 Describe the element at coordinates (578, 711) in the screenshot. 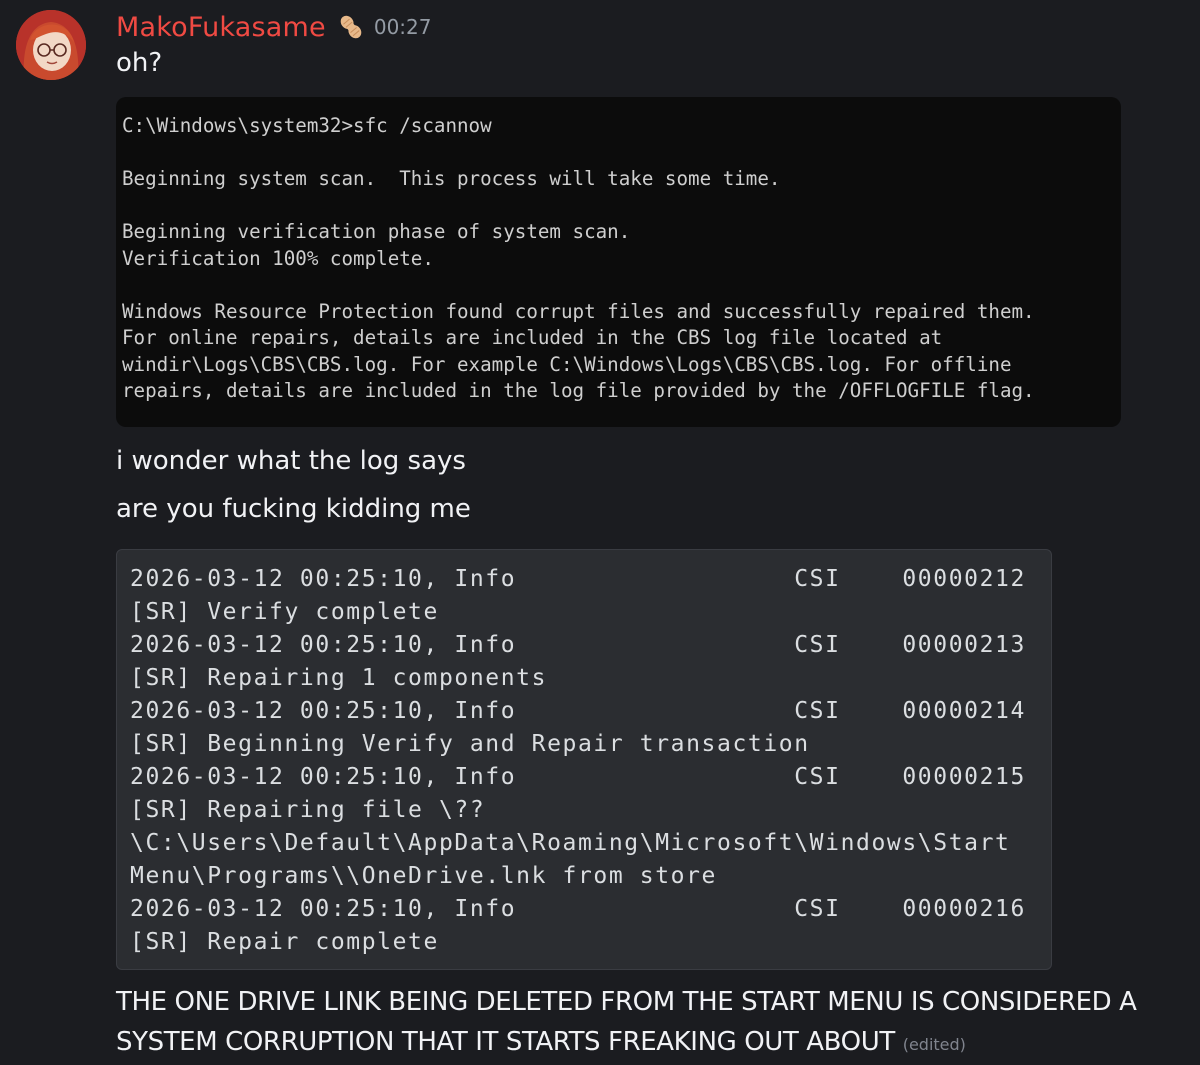

I see `code-line: 2026-03-12 00:25:10, Info CSI 00000214` at that location.